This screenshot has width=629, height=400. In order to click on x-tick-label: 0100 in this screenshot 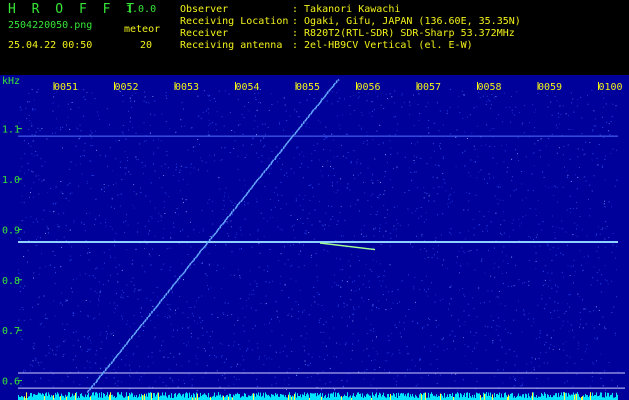, I will do `click(610, 87)`.